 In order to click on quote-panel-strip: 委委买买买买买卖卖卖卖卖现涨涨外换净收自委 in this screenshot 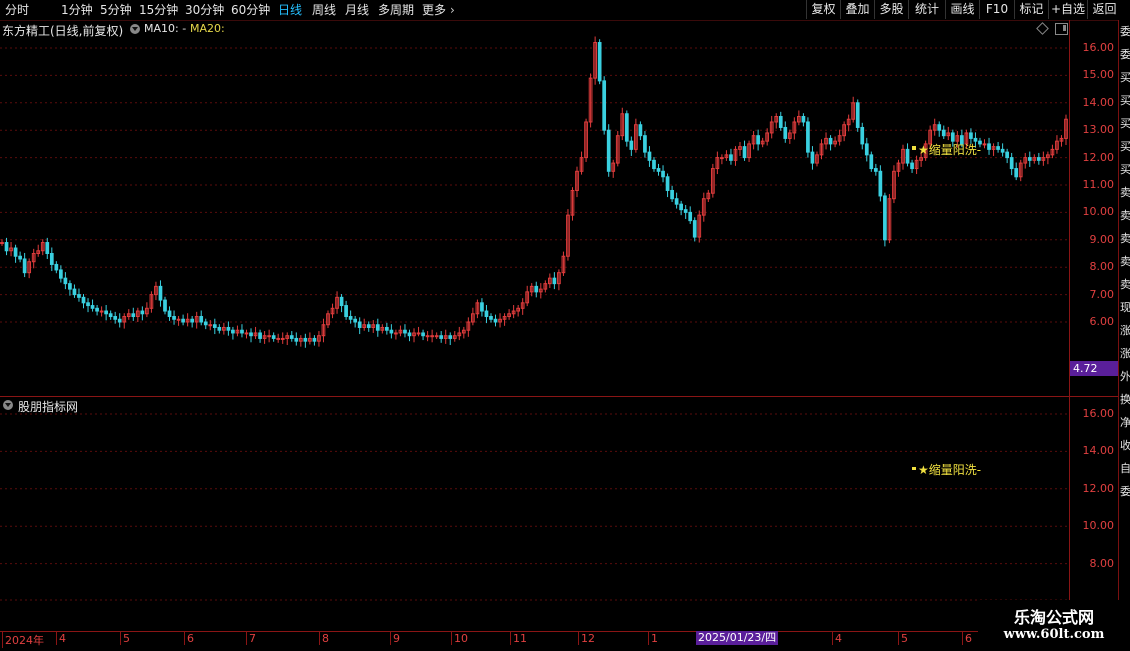, I will do `click(1124, 335)`.